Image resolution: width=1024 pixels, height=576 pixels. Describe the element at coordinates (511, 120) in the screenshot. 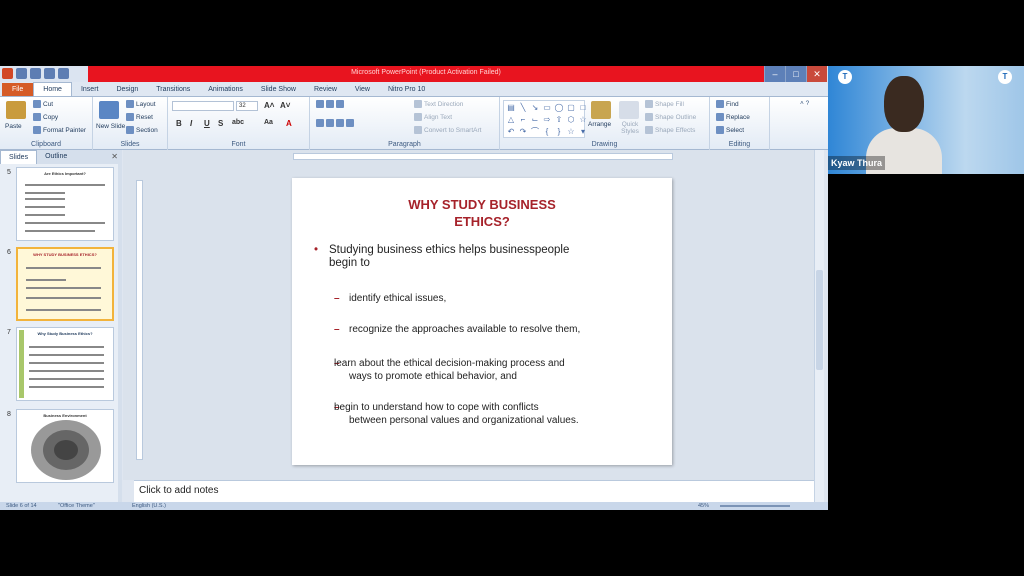

I see `triangle-shape-icon: △` at that location.